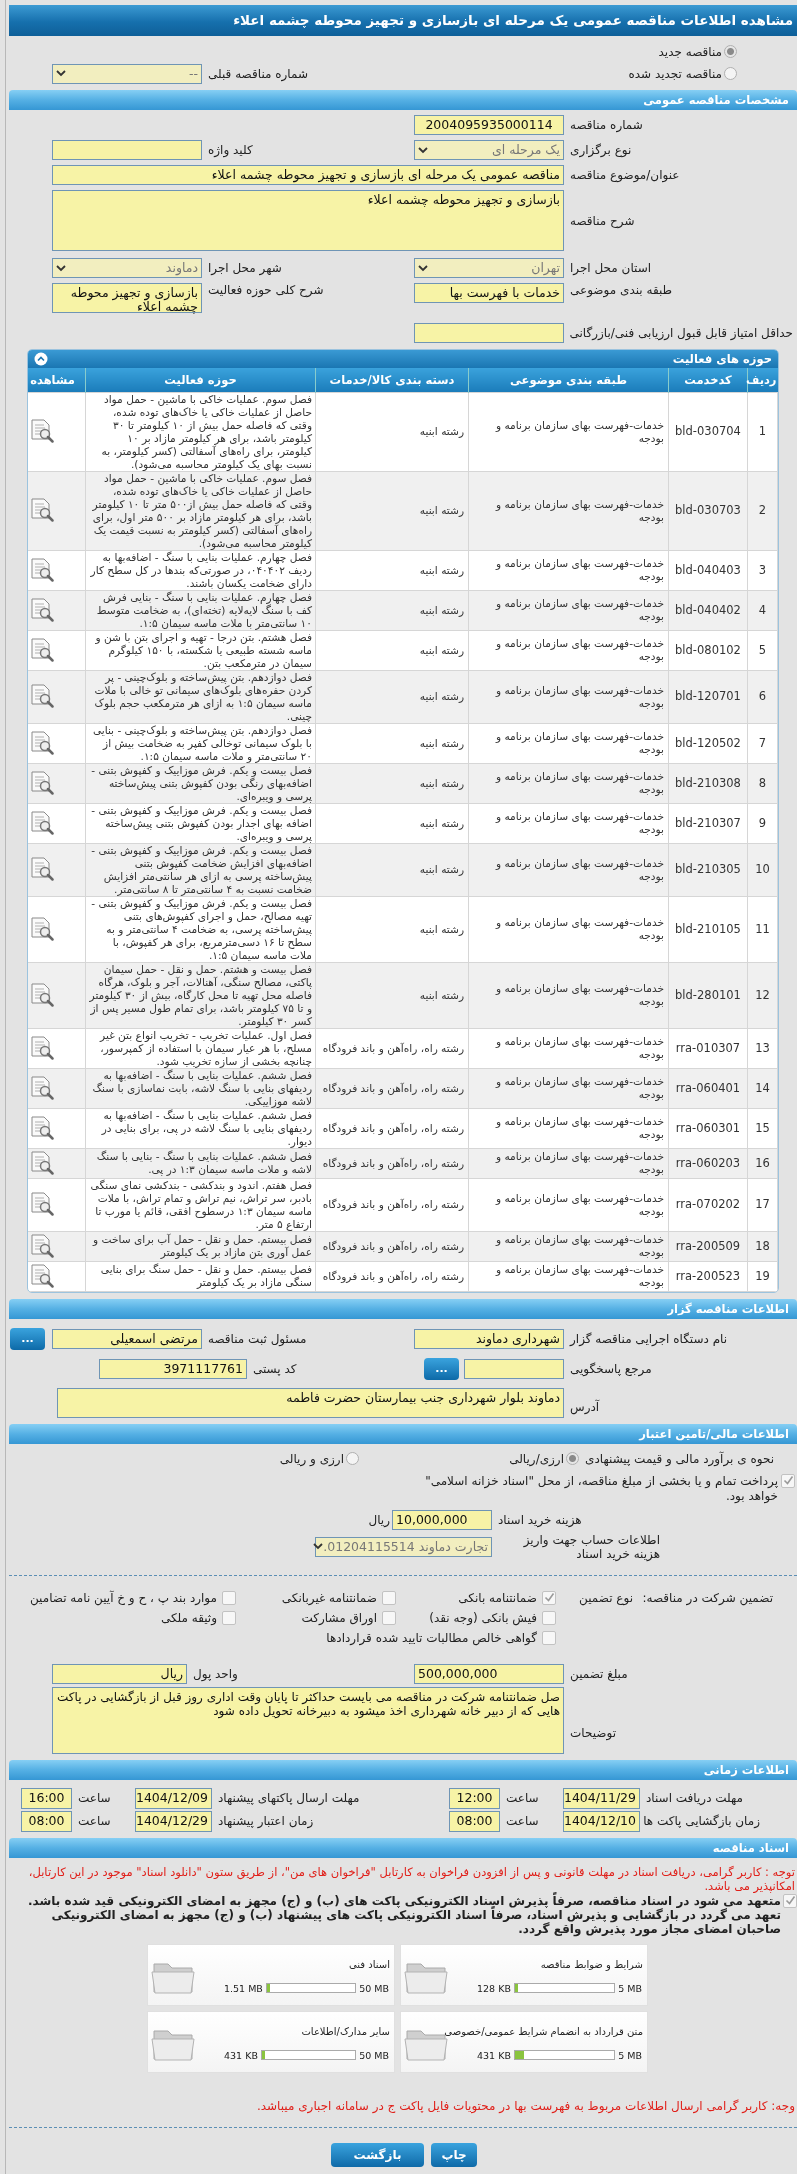 This screenshot has width=797, height=2174. What do you see at coordinates (200, 1163) in the screenshot?
I see `table-cell: فصل ششم. عملیات بنایی با سنگ - بنایی با سنگ لاشه و ملات ماسه سیمان ۱:۳ در پی.` at bounding box center [200, 1163].